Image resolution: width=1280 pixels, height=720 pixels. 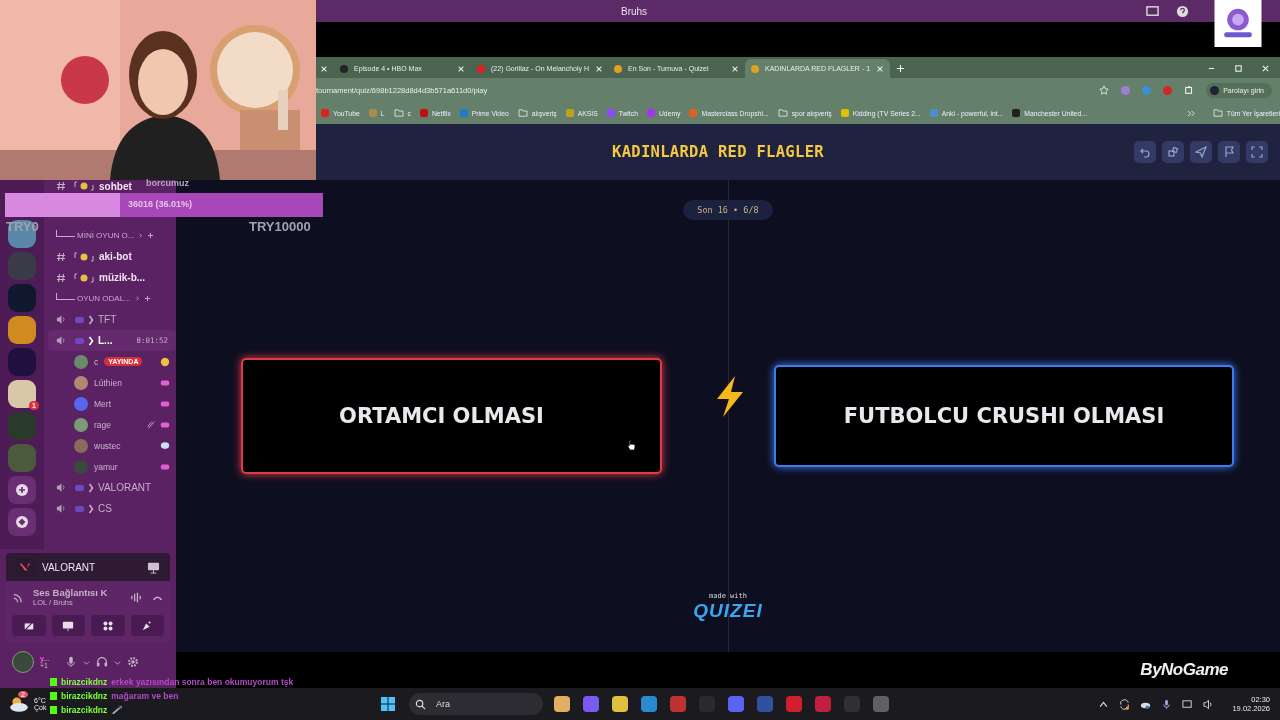 What do you see at coordinates (112, 319) in the screenshot?
I see `voice-channel: TFT` at bounding box center [112, 319].